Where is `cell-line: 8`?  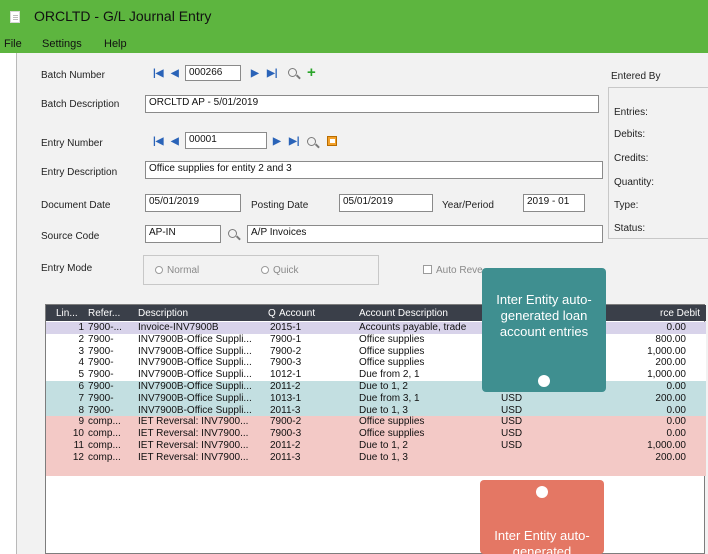 cell-line: 8 is located at coordinates (81, 410).